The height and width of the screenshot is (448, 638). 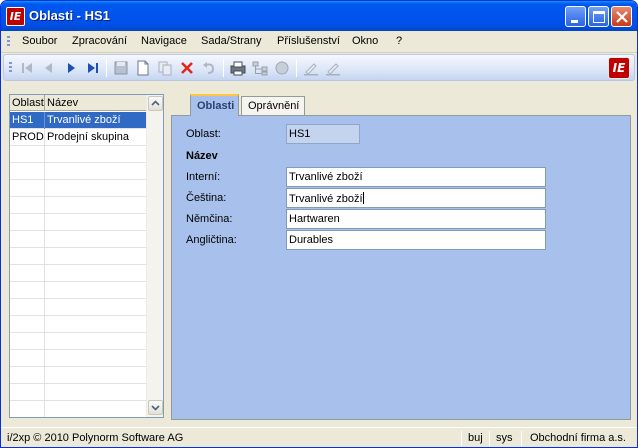 What do you see at coordinates (231, 41) in the screenshot?
I see `menu-sada-strany: Sada/Strany` at bounding box center [231, 41].